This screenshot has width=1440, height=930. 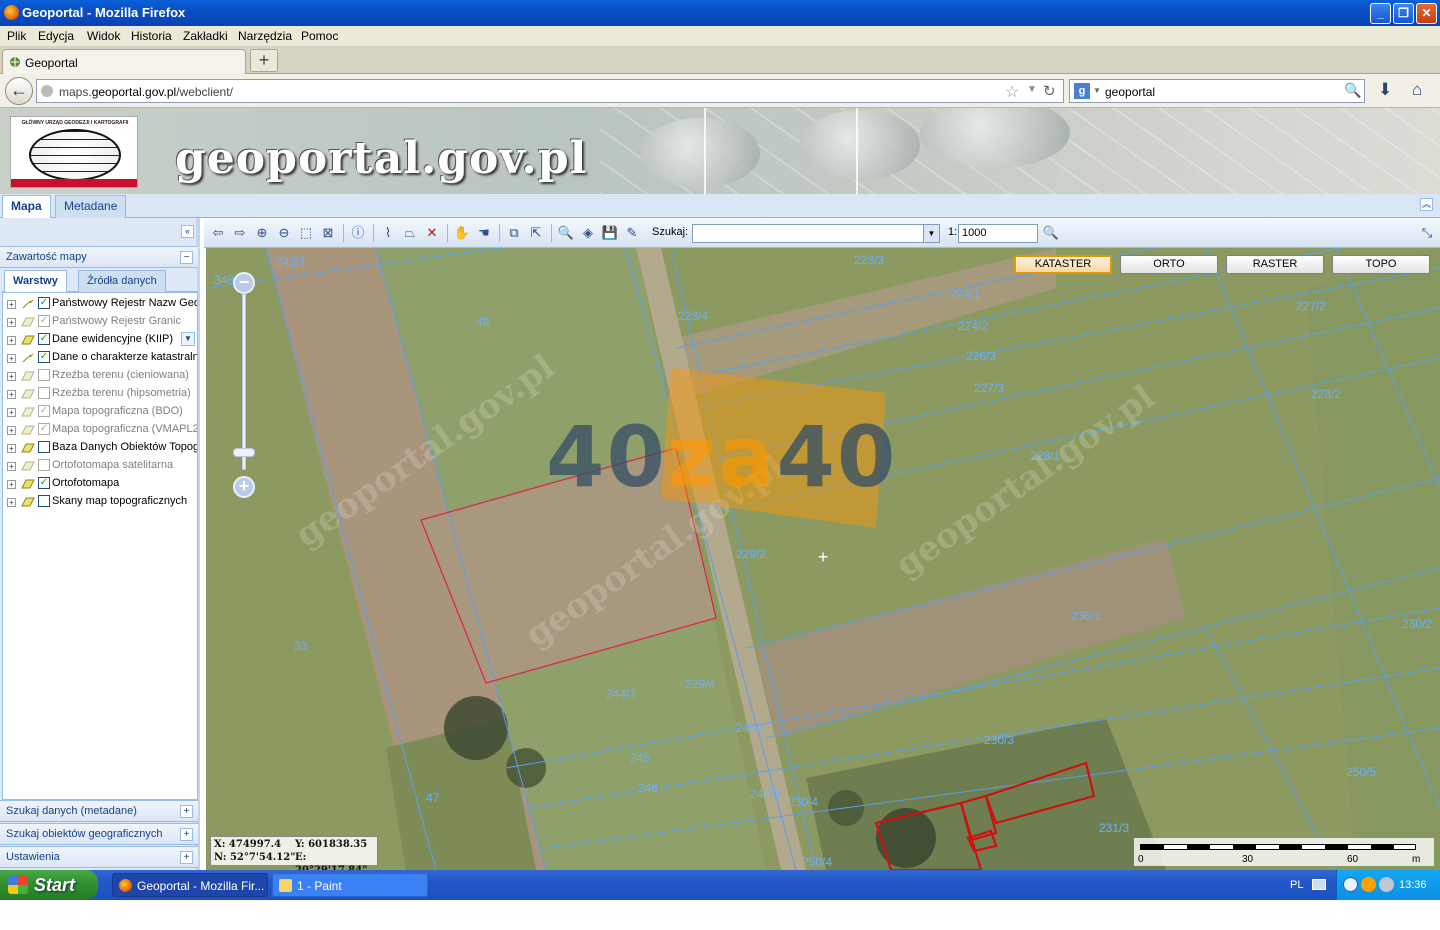 What do you see at coordinates (240, 233) in the screenshot?
I see `next-extent-icon: ⇨` at bounding box center [240, 233].